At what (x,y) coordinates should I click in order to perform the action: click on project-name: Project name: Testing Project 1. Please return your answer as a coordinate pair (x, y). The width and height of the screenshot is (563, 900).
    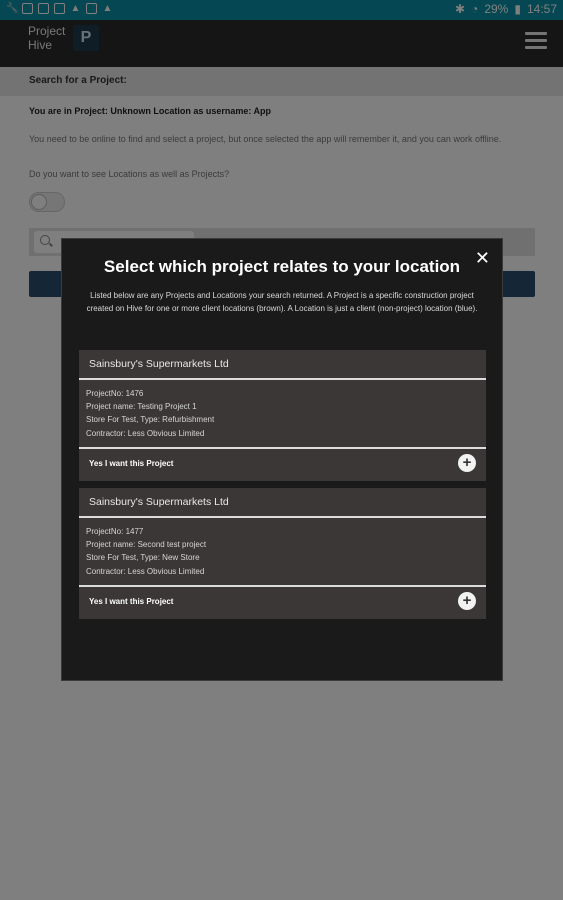
    Looking at the image, I should click on (141, 407).